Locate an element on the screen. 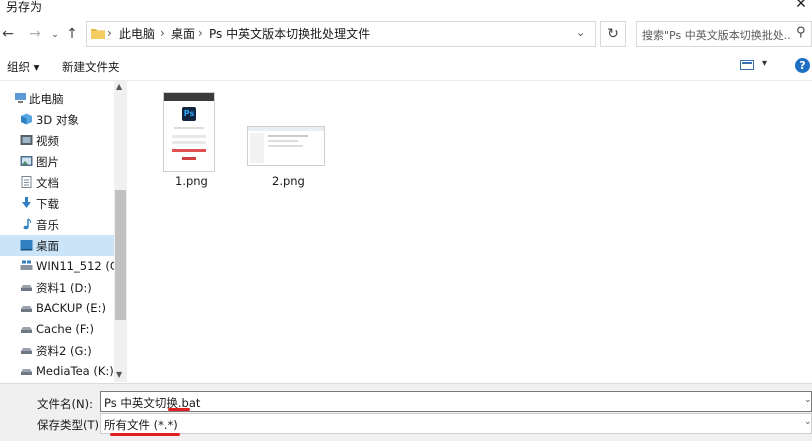 The height and width of the screenshot is (441, 812). breadcrumb-desktop: 桌面 is located at coordinates (183, 34).